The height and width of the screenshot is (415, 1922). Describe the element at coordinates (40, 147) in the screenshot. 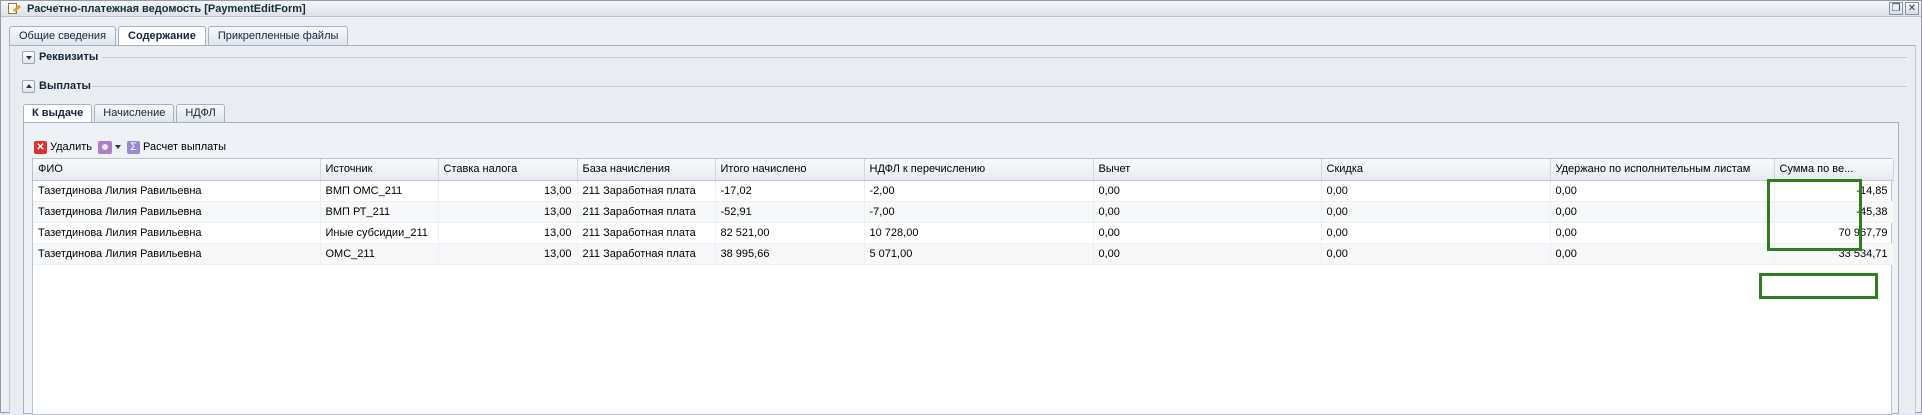

I see `delete-icon: ✕` at that location.